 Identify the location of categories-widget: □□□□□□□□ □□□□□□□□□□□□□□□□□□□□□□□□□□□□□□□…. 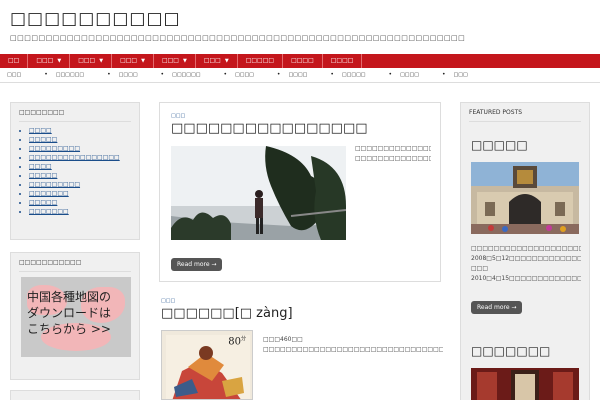
(75, 171).